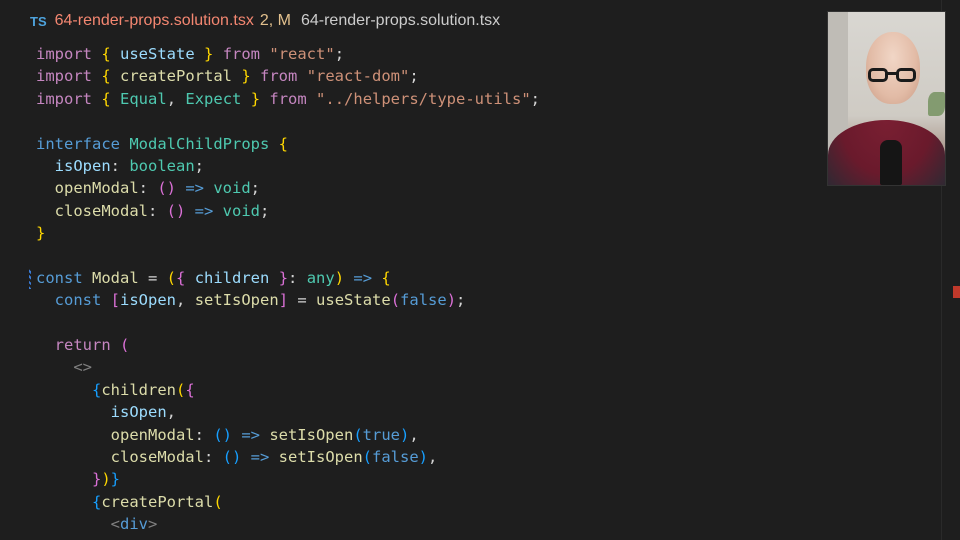  I want to click on code-token: useState, so click(353, 300).